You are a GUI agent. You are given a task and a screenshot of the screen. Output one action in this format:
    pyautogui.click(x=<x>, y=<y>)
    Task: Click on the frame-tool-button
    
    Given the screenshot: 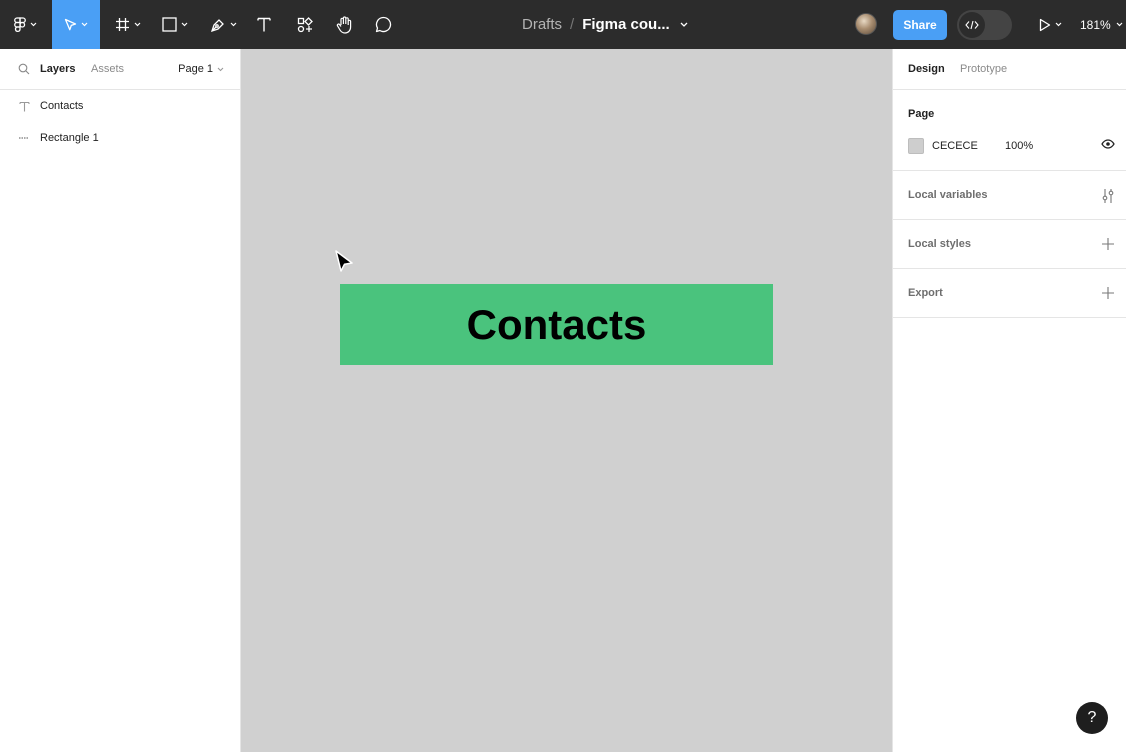 What is the action you would take?
    pyautogui.click(x=128, y=24)
    